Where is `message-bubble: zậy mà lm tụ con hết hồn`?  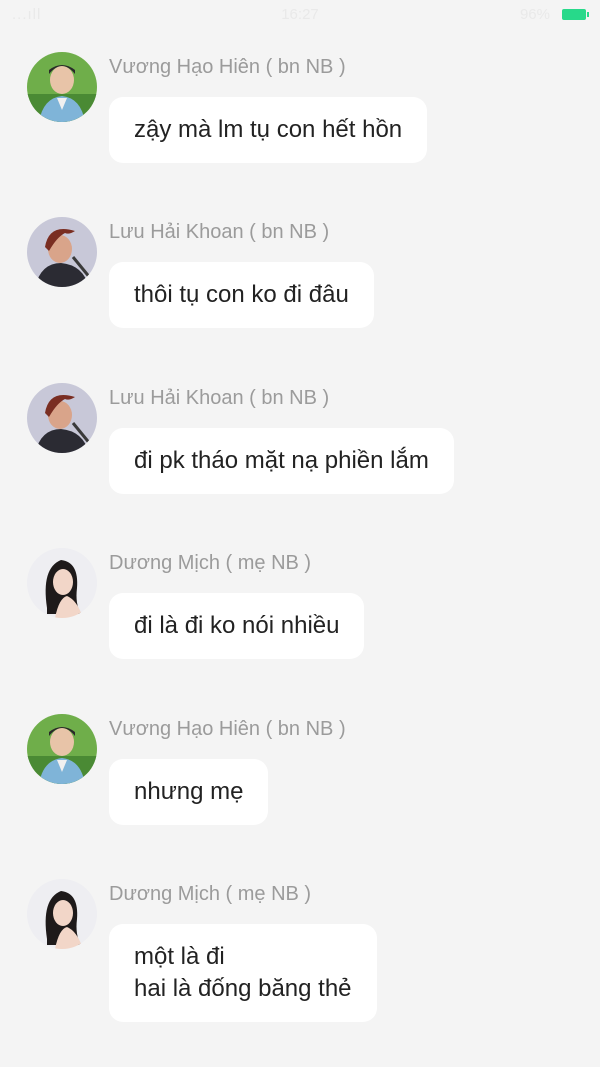 message-bubble: zậy mà lm tụ con hết hồn is located at coordinates (268, 130).